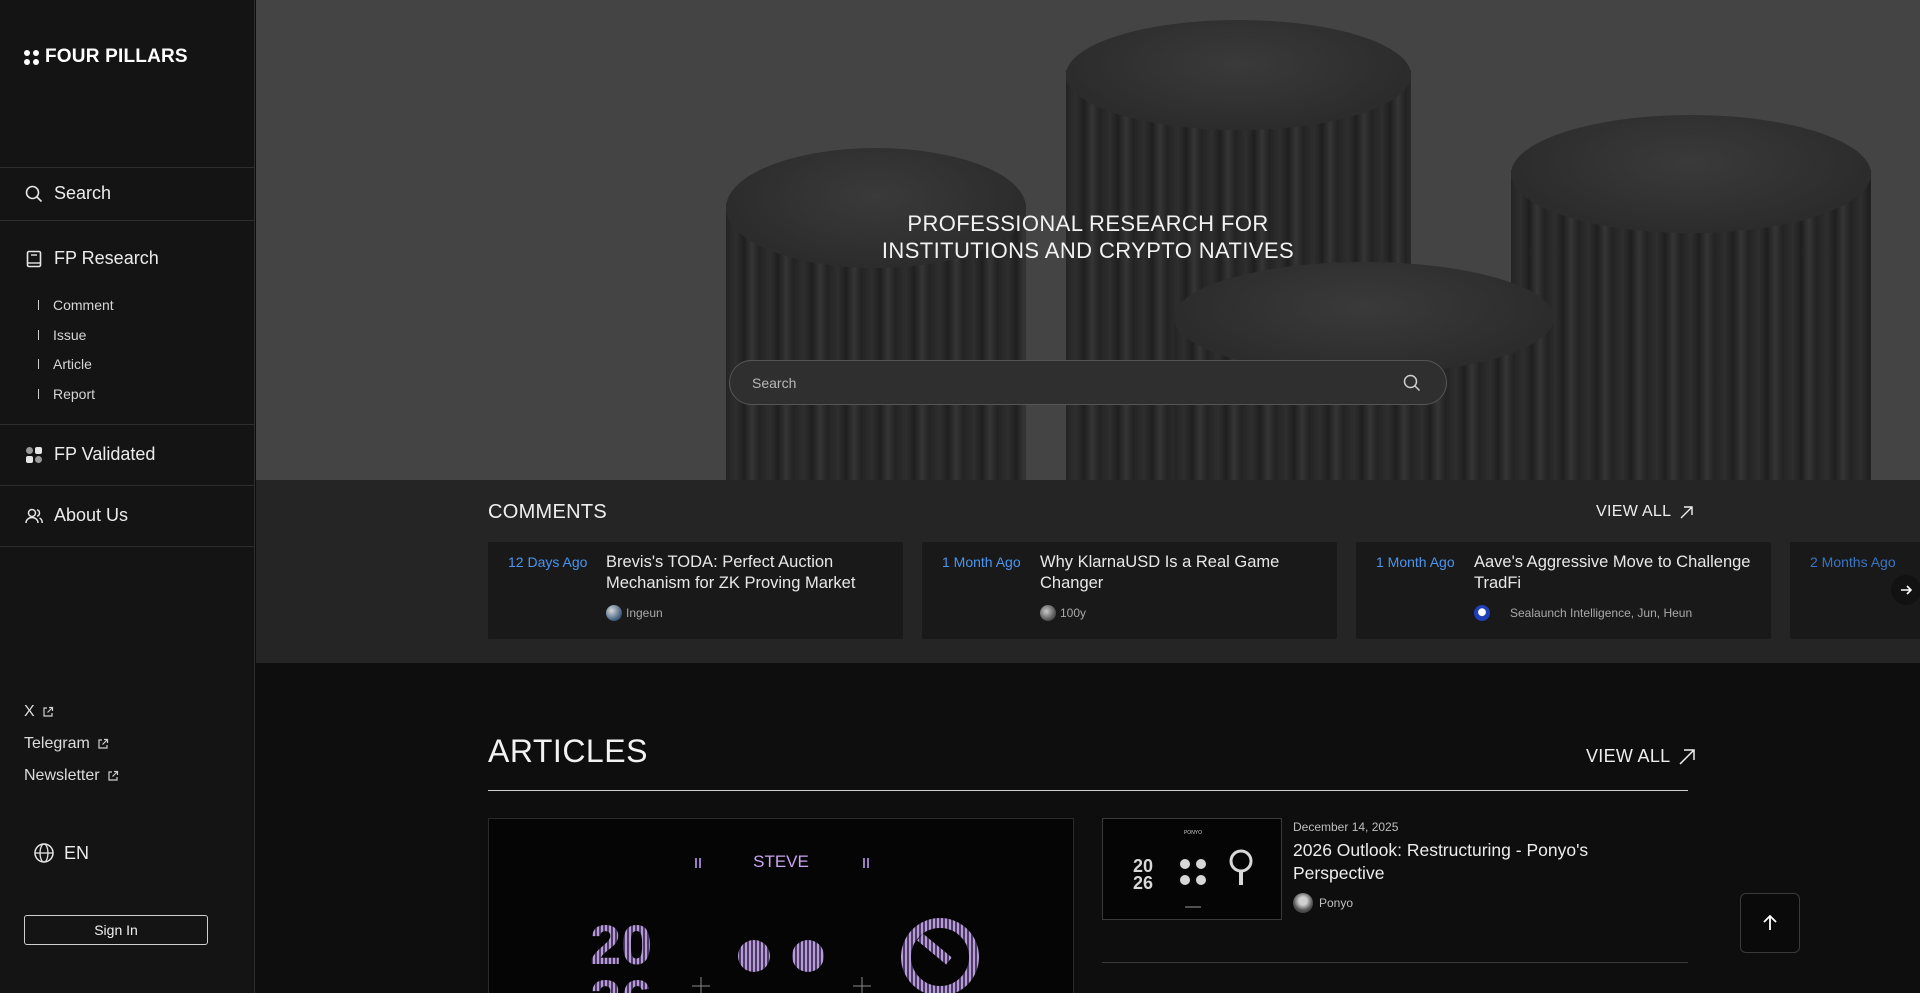 The width and height of the screenshot is (1920, 993). Describe the element at coordinates (70, 334) in the screenshot. I see `subitem-label: Issue` at that location.